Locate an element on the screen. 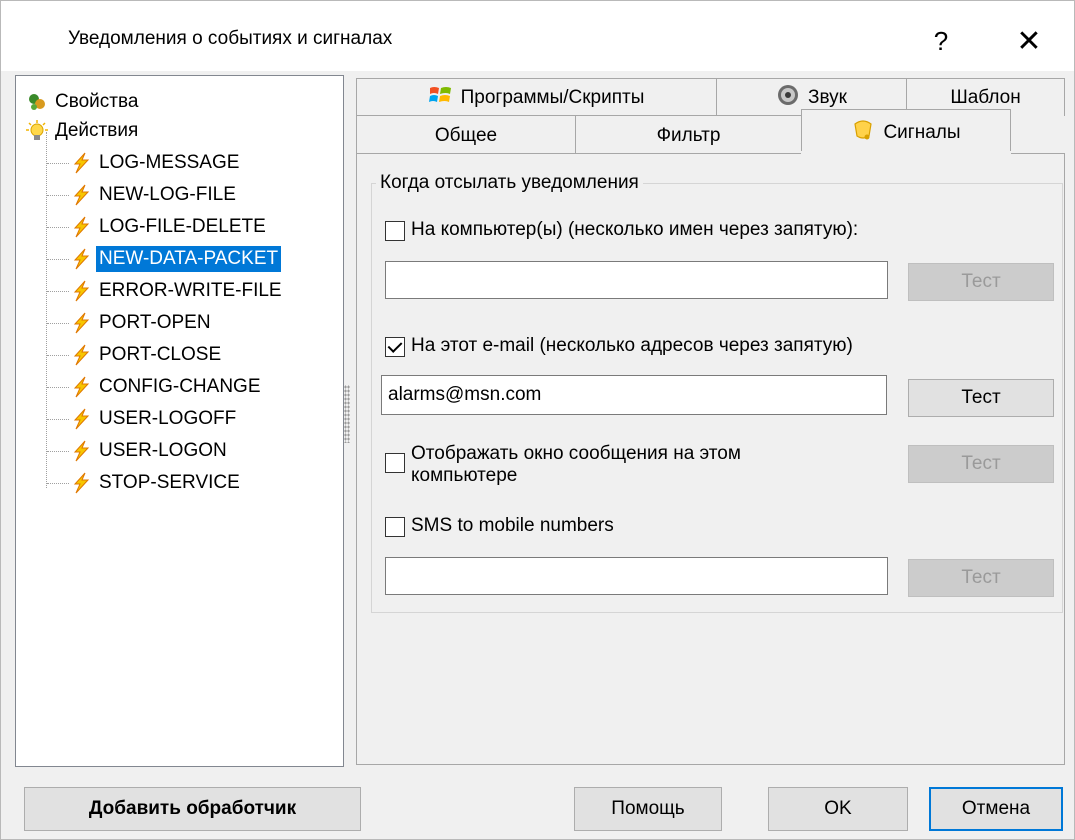 The width and height of the screenshot is (1075, 840). tree-item-label: LOG-FILE-DELETE is located at coordinates (182, 226).